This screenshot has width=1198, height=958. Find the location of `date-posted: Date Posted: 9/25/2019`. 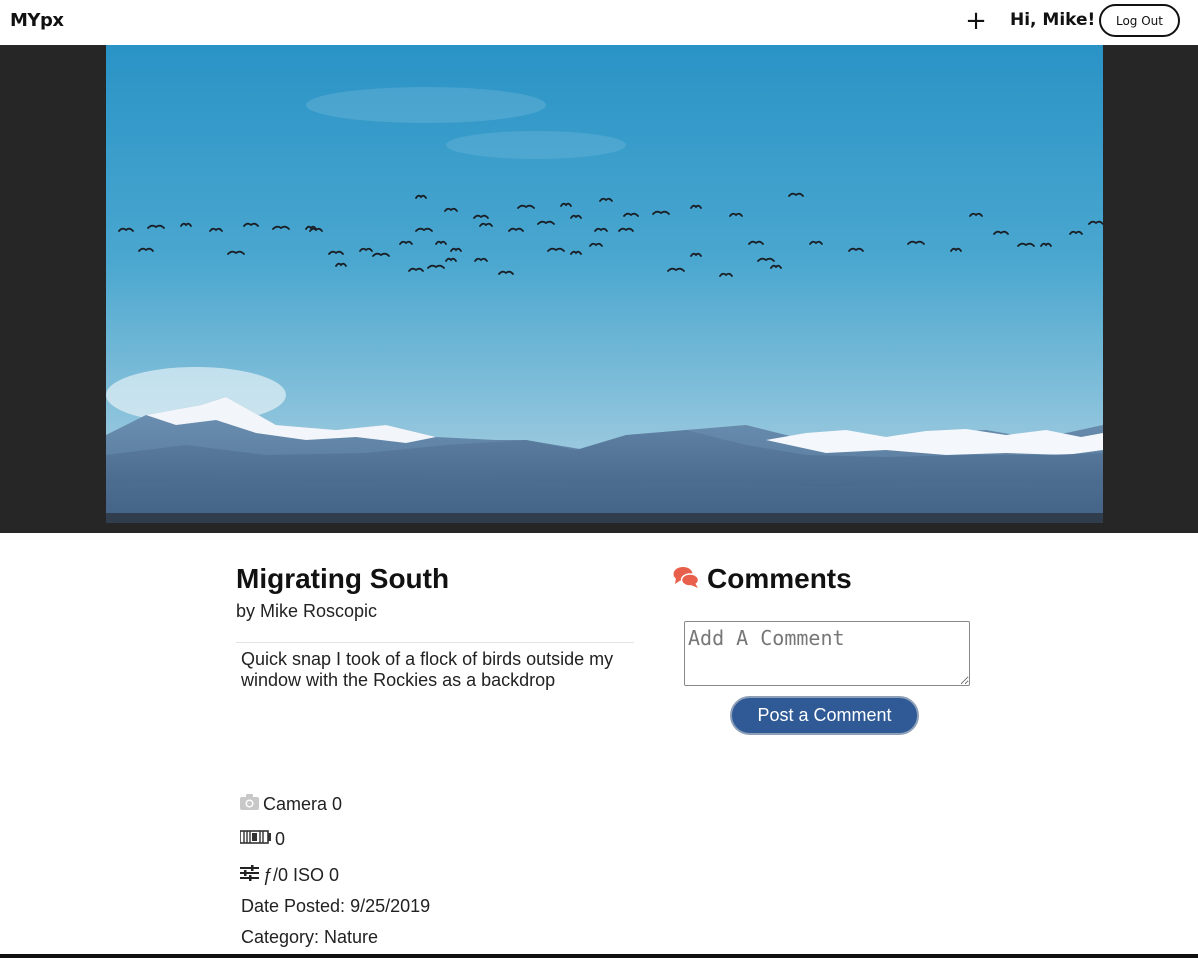

date-posted: Date Posted: 9/25/2019 is located at coordinates (336, 906).